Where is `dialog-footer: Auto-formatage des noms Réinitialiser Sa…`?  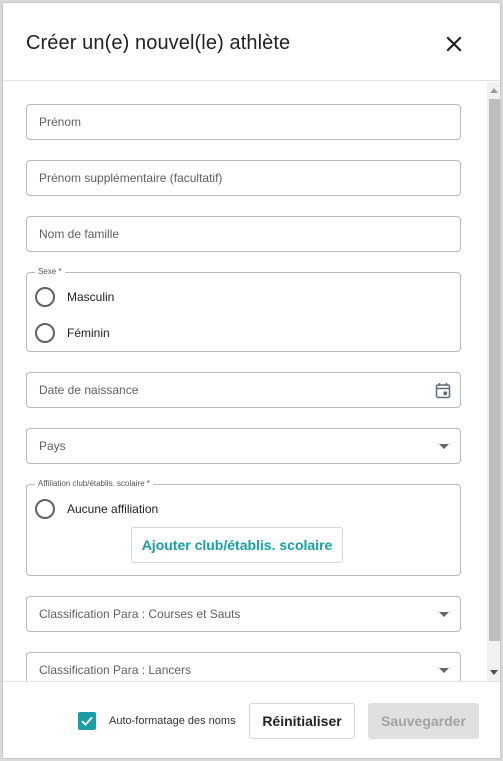
dialog-footer: Auto-formatage des noms Réinitialiser Sa… is located at coordinates (251, 719).